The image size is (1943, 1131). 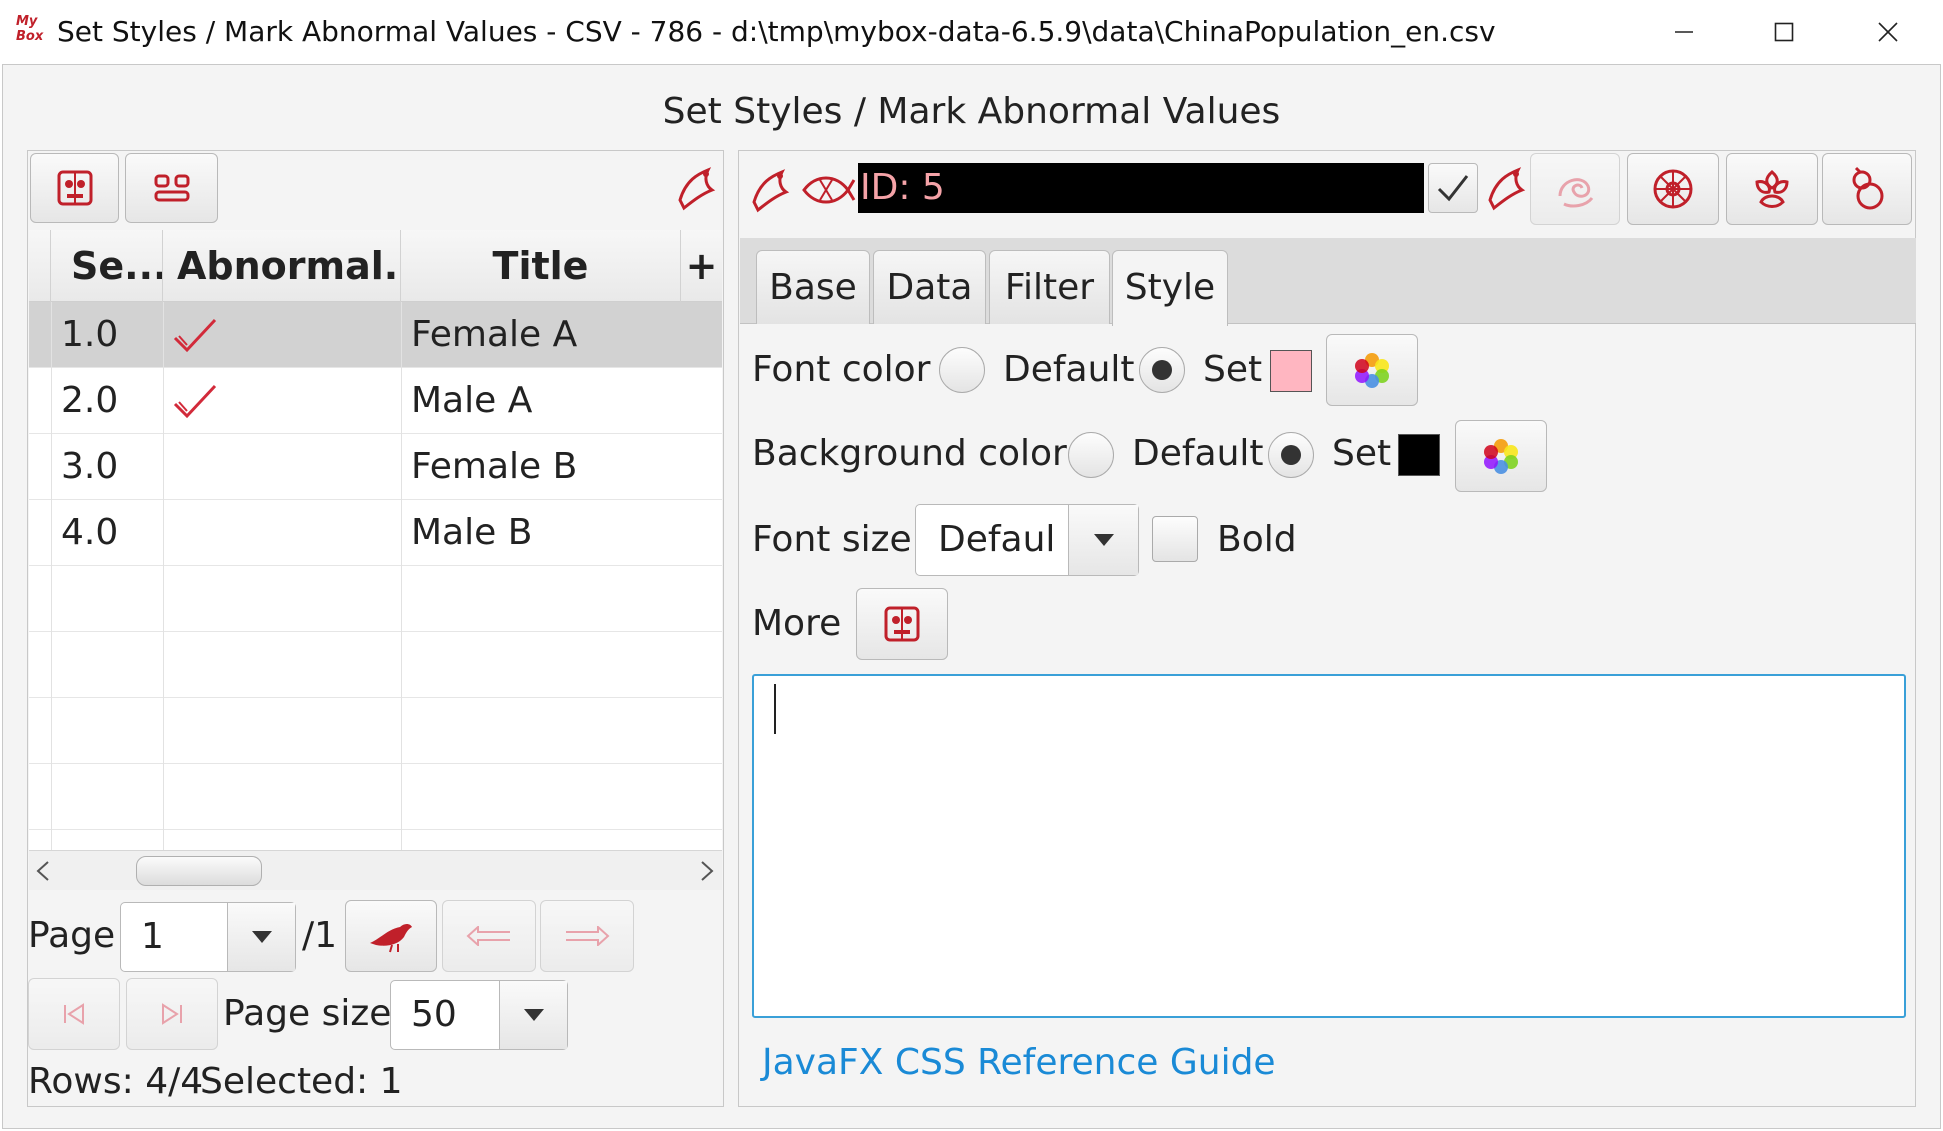 What do you see at coordinates (152, 937) in the screenshot?
I see `page-value: 1` at bounding box center [152, 937].